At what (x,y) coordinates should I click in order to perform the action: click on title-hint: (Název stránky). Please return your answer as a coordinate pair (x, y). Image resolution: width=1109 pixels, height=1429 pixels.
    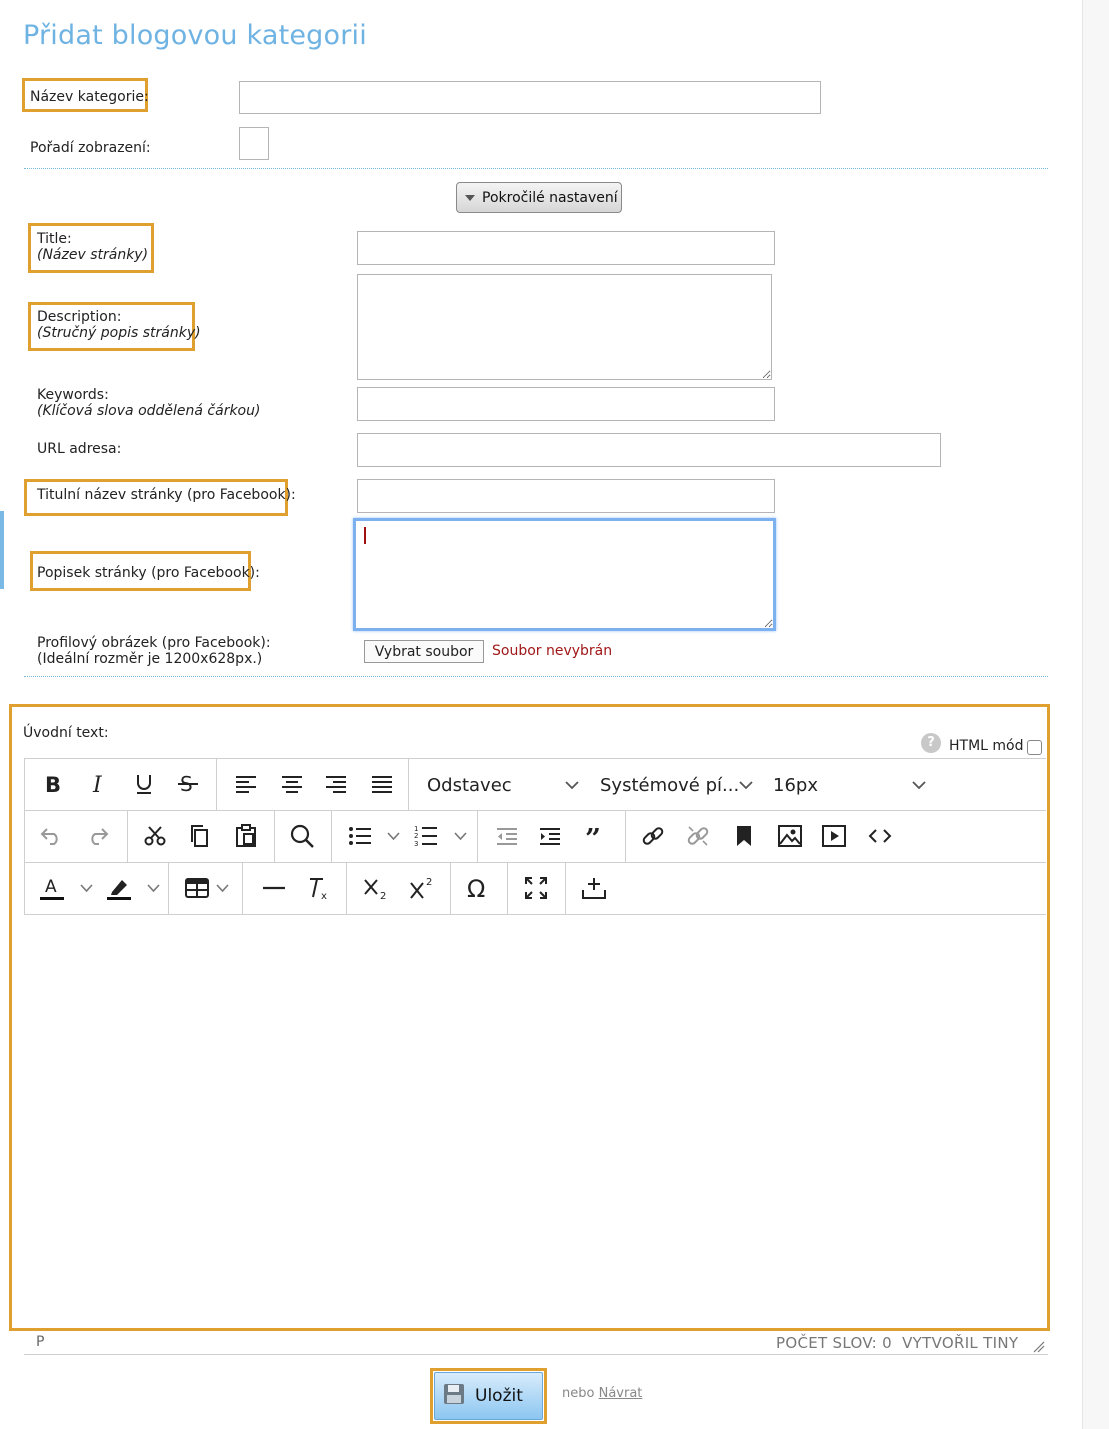
    Looking at the image, I should click on (93, 255).